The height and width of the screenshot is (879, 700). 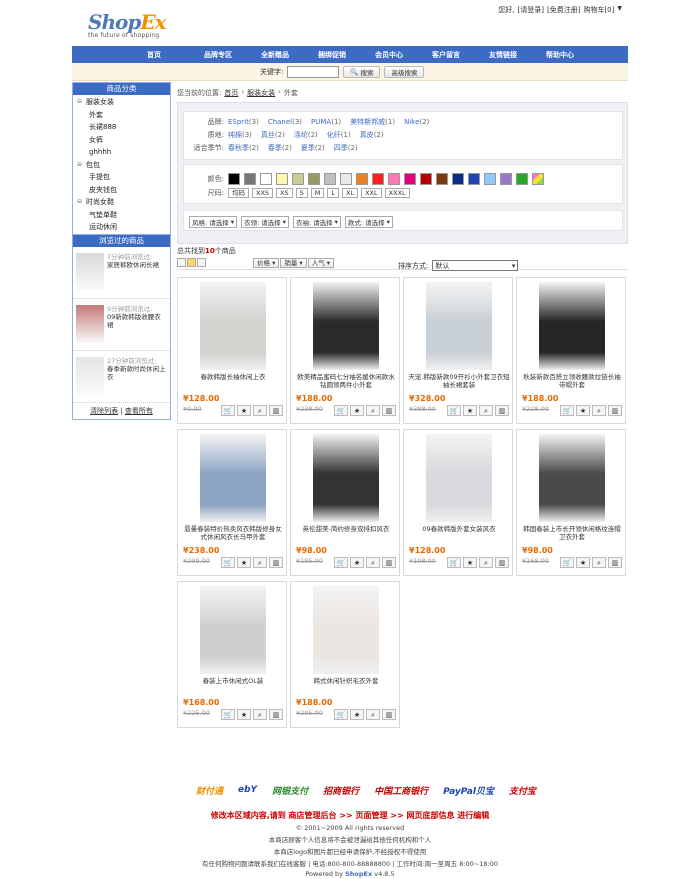 I want to click on register-link: [免费注册], so click(x=563, y=10).